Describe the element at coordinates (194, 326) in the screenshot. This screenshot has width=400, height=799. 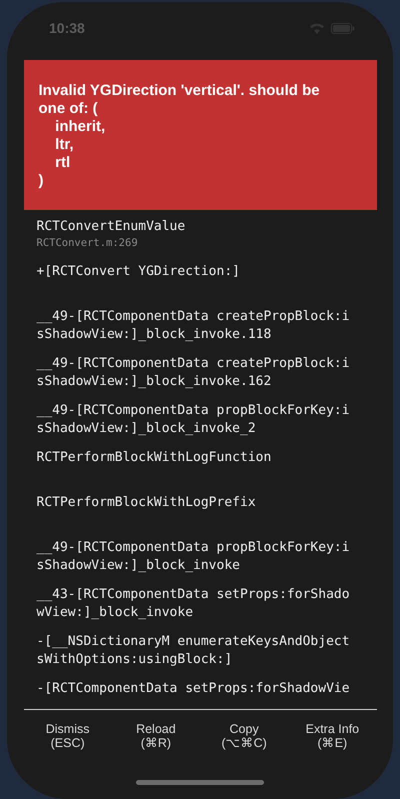
I see `stack-frame: __49-[RCTComponentData createPropBlock:isShadowView:]_block_invoke.118` at that location.